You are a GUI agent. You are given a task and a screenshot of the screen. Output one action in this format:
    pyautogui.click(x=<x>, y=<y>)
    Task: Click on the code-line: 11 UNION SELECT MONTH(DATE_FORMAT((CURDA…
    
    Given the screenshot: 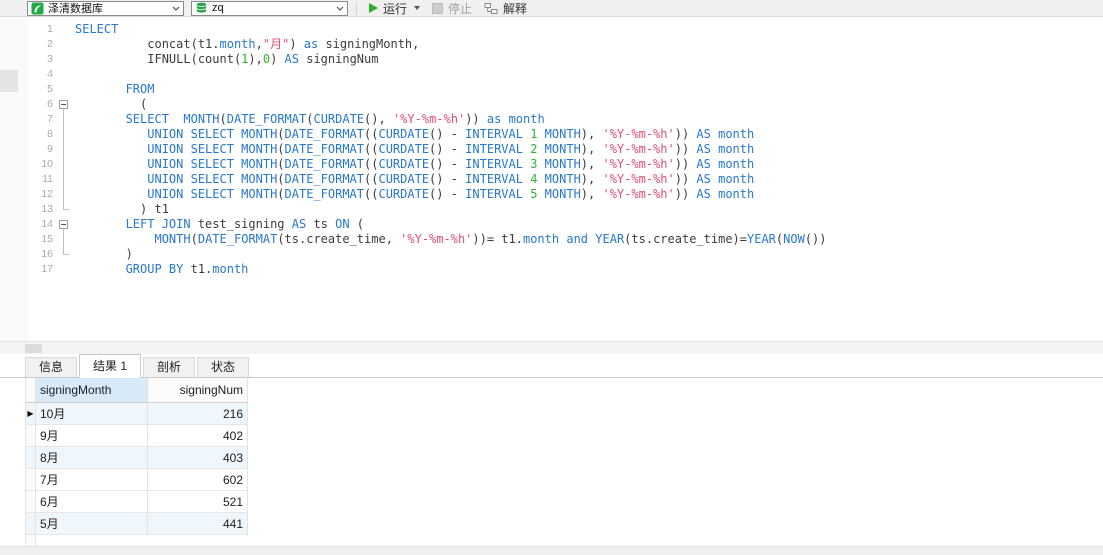 What is the action you would take?
    pyautogui.click(x=551, y=179)
    